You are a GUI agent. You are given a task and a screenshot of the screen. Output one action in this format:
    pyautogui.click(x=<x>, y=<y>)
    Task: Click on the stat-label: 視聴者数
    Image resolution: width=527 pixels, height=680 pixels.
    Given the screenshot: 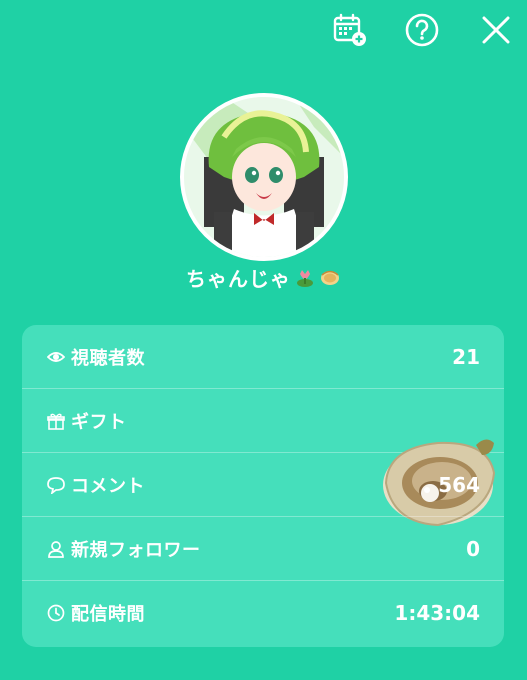 What is the action you would take?
    pyautogui.click(x=108, y=358)
    